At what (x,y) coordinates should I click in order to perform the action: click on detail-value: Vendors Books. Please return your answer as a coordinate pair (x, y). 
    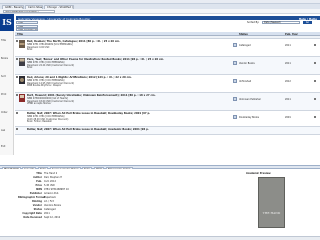
    Looking at the image, I should click on (52, 205).